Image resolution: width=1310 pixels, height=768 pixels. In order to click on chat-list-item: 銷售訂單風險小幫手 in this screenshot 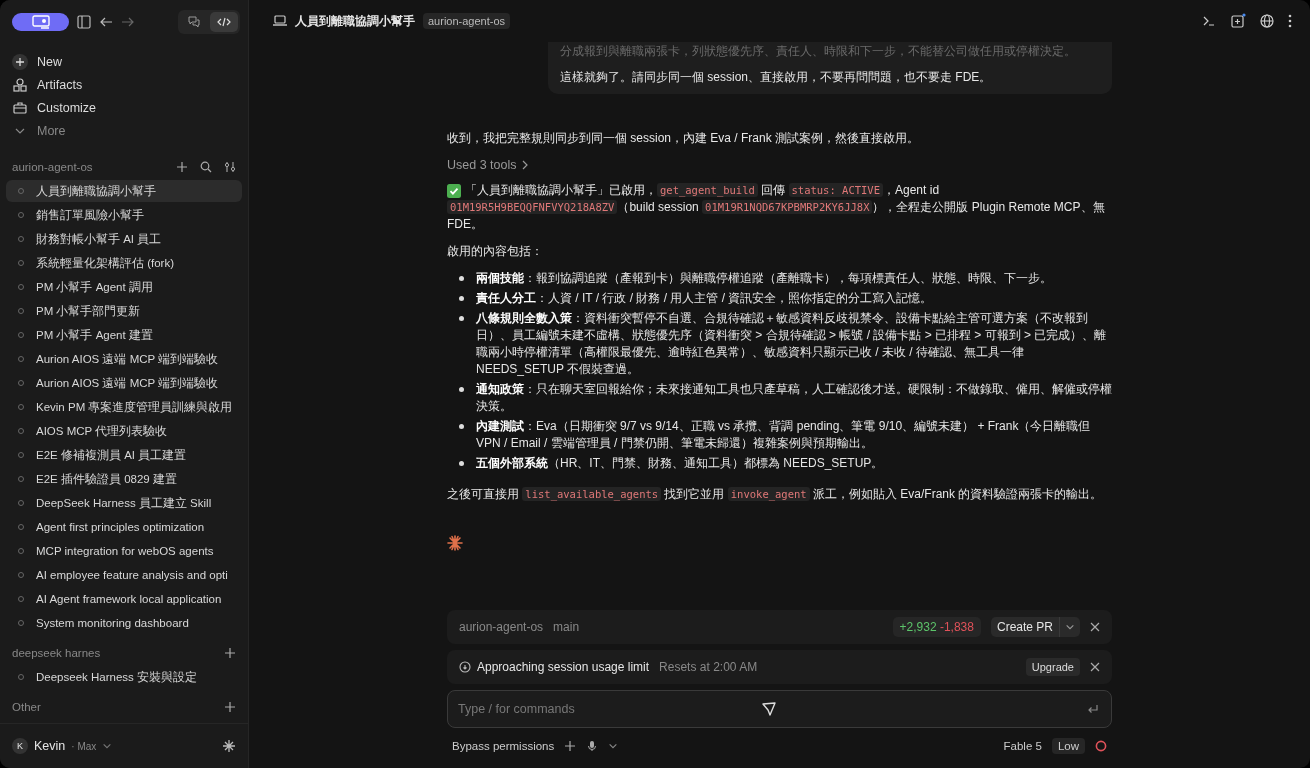, I will do `click(124, 215)`.